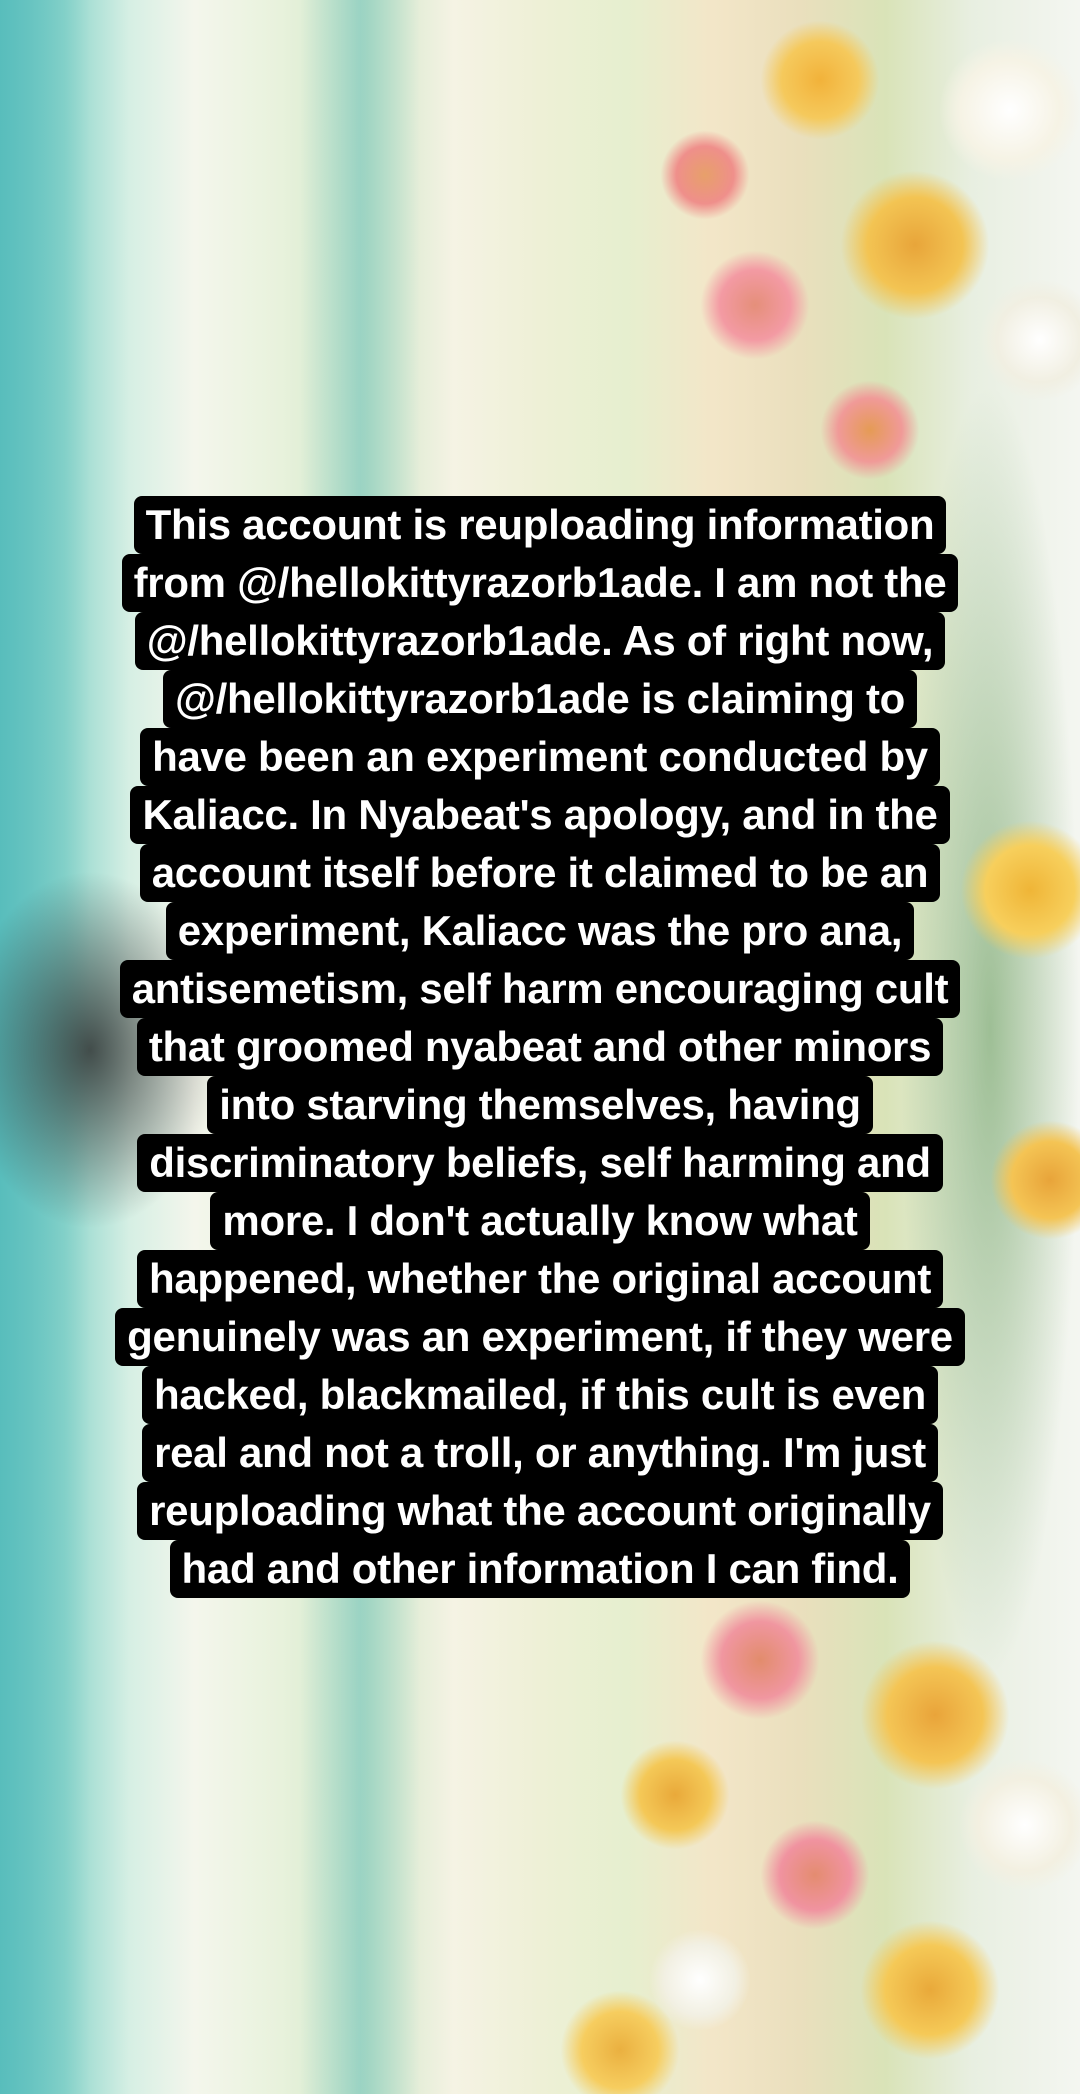 This screenshot has height=2094, width=1080. I want to click on story-text-line: had and other information I can find., so click(540, 1569).